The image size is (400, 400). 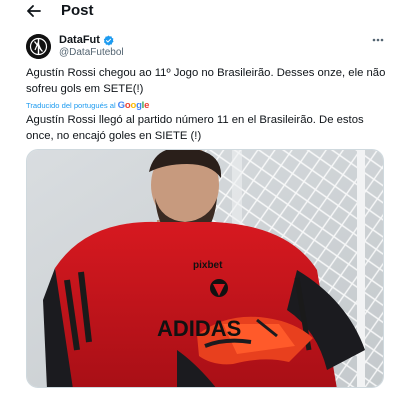 What do you see at coordinates (206, 397) in the screenshot?
I see `post-footer-partial` at bounding box center [206, 397].